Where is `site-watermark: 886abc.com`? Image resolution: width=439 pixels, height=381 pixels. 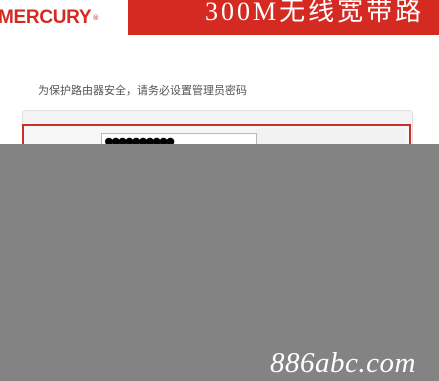 site-watermark: 886abc.com is located at coordinates (343, 363).